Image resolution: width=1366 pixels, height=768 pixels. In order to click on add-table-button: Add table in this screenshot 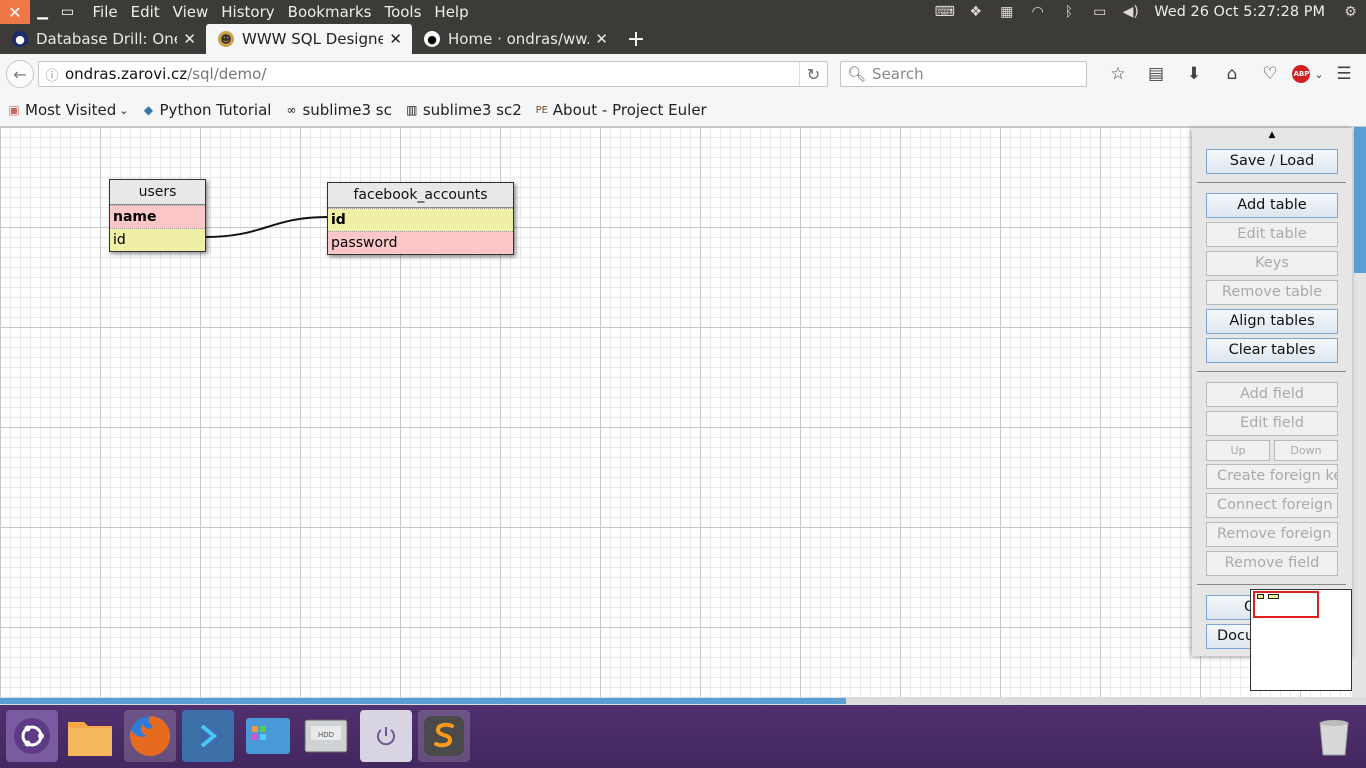, I will do `click(1272, 205)`.